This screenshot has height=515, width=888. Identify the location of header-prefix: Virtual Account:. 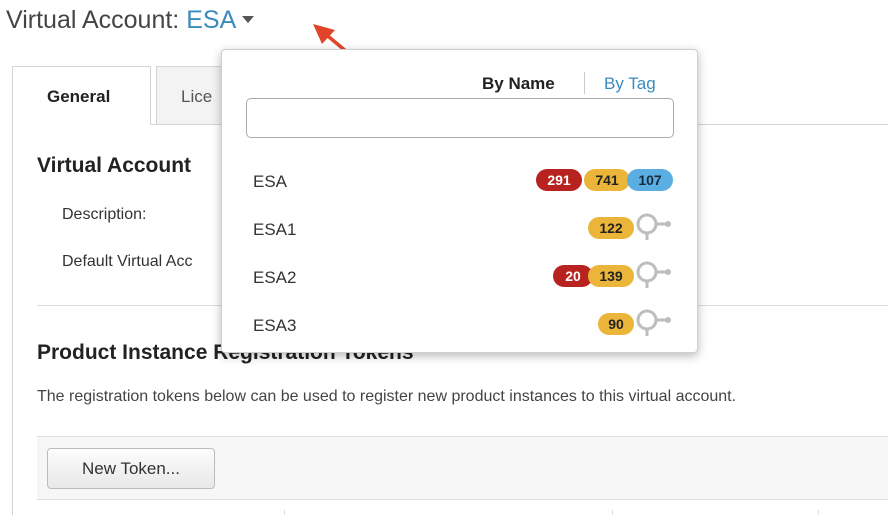
(93, 20).